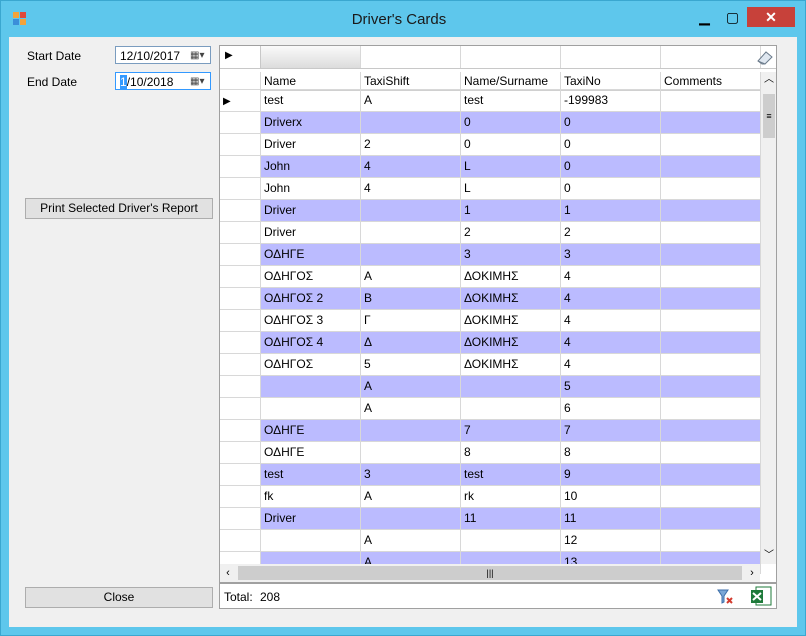  Describe the element at coordinates (490, 387) in the screenshot. I see `table-row: A5` at that location.